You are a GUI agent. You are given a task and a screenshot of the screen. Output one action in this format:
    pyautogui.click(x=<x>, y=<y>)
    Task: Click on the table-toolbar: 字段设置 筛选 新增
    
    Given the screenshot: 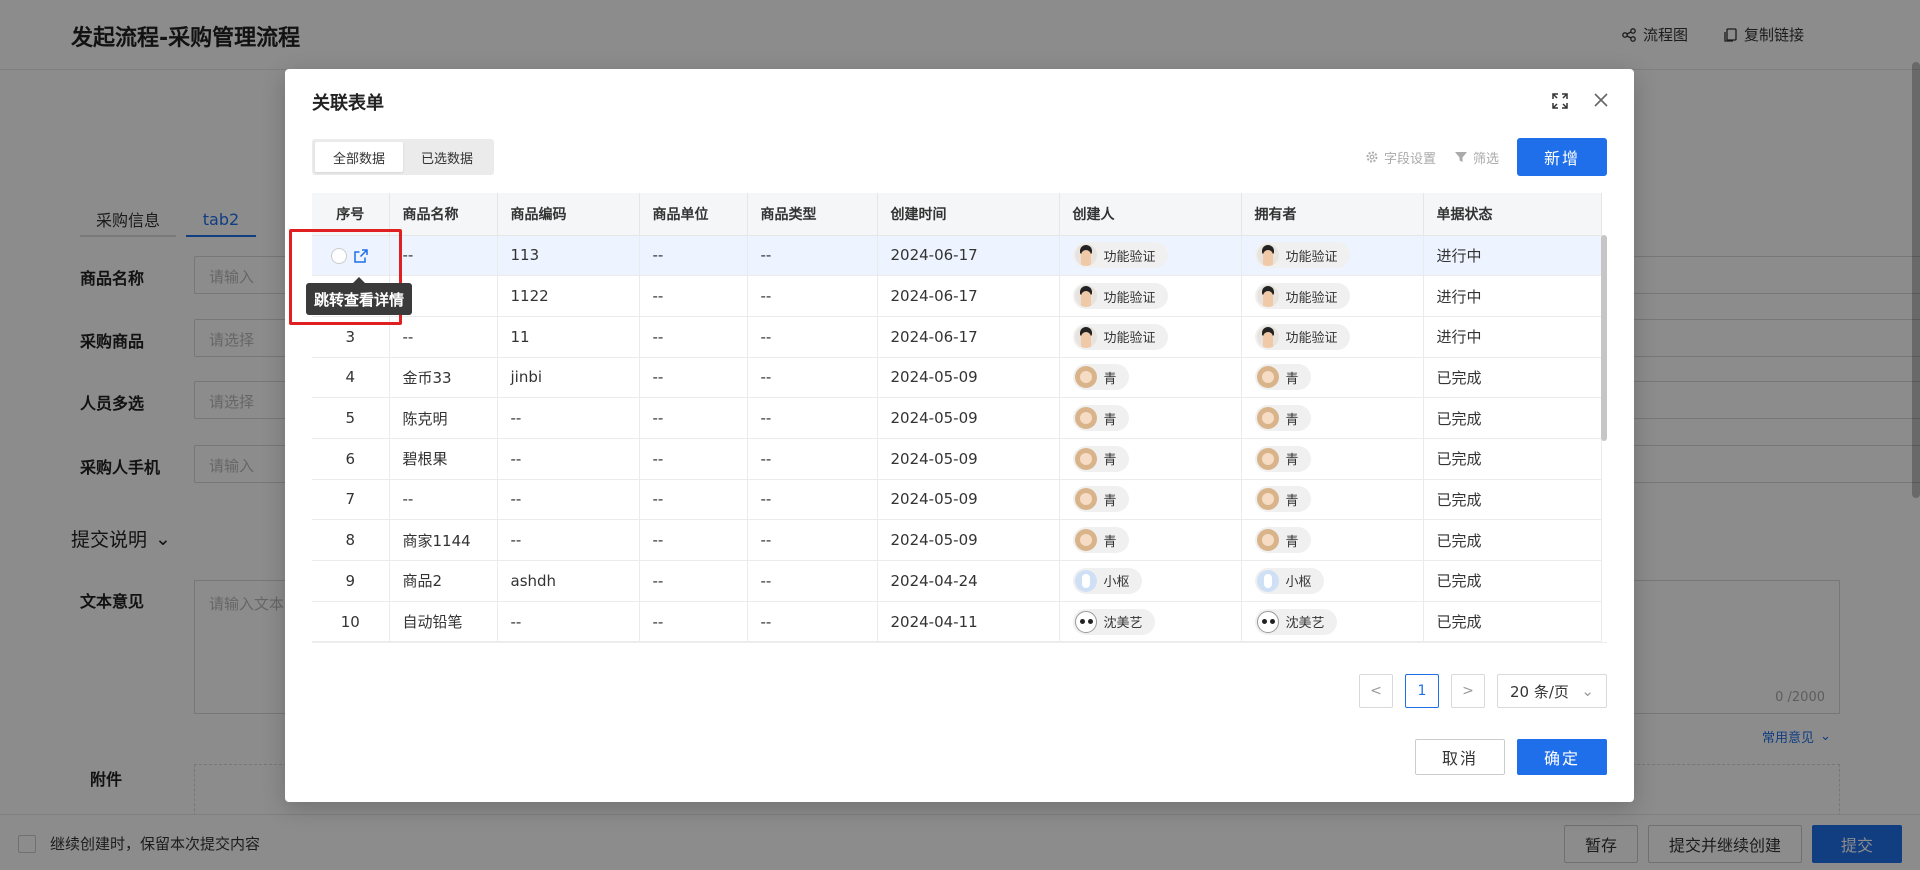 What is the action you would take?
    pyautogui.click(x=1486, y=157)
    